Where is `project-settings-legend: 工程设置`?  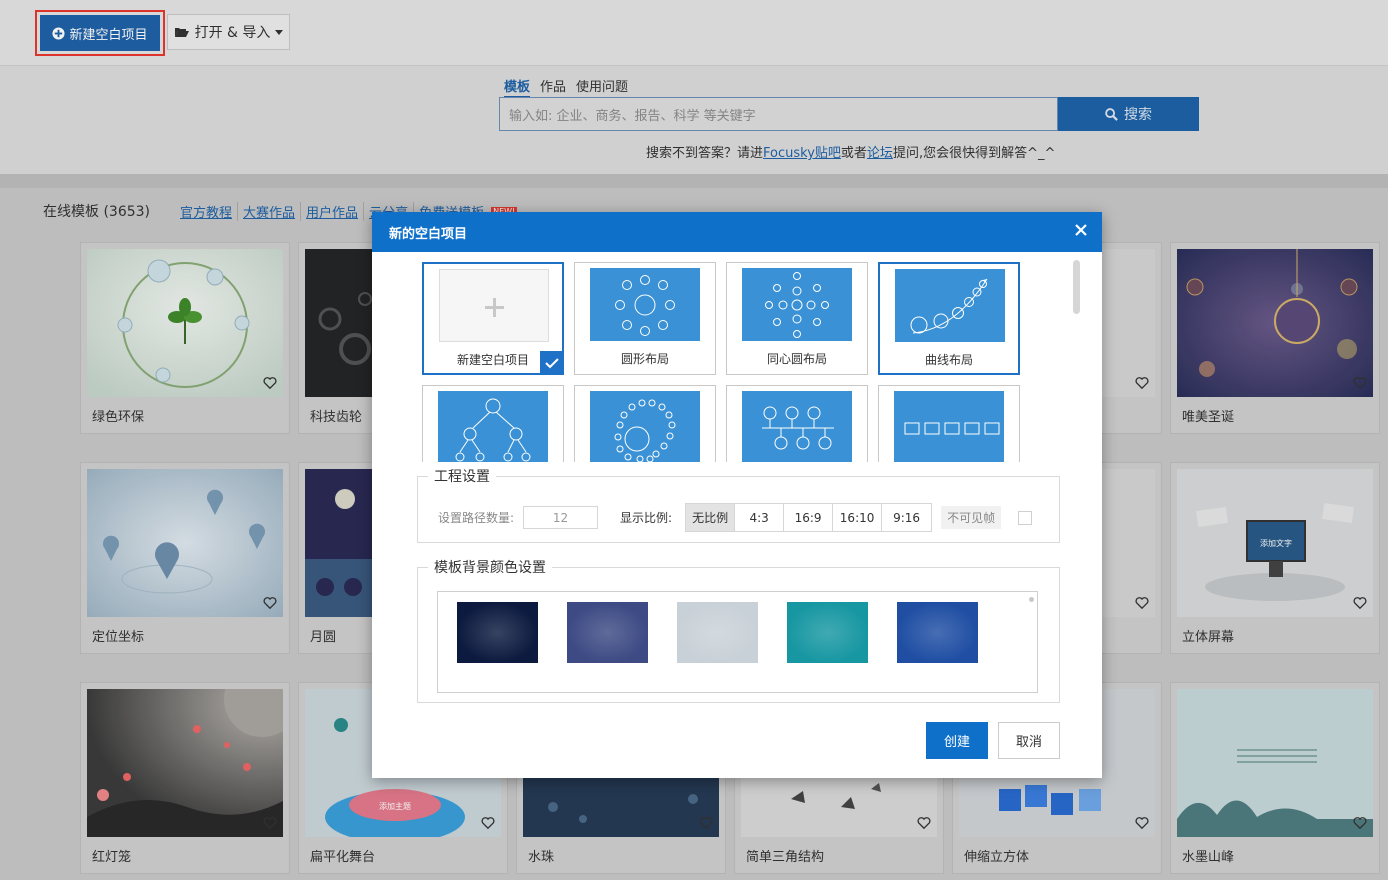 project-settings-legend: 工程设置 is located at coordinates (462, 476).